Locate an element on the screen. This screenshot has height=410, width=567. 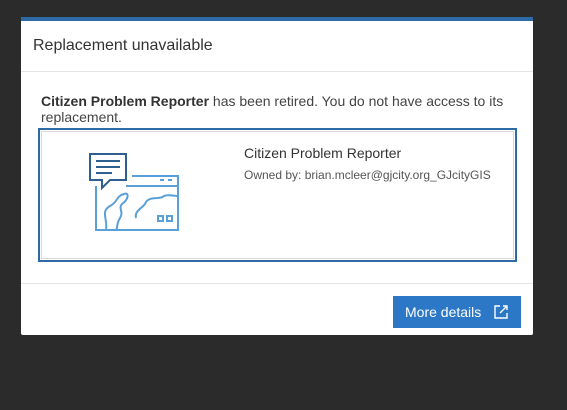
more-details-label: More details is located at coordinates (443, 312).